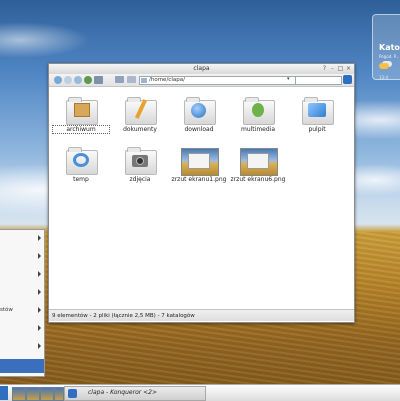 The image size is (400, 401). Describe the element at coordinates (258, 129) in the screenshot. I see `item-label: multimedia` at that location.